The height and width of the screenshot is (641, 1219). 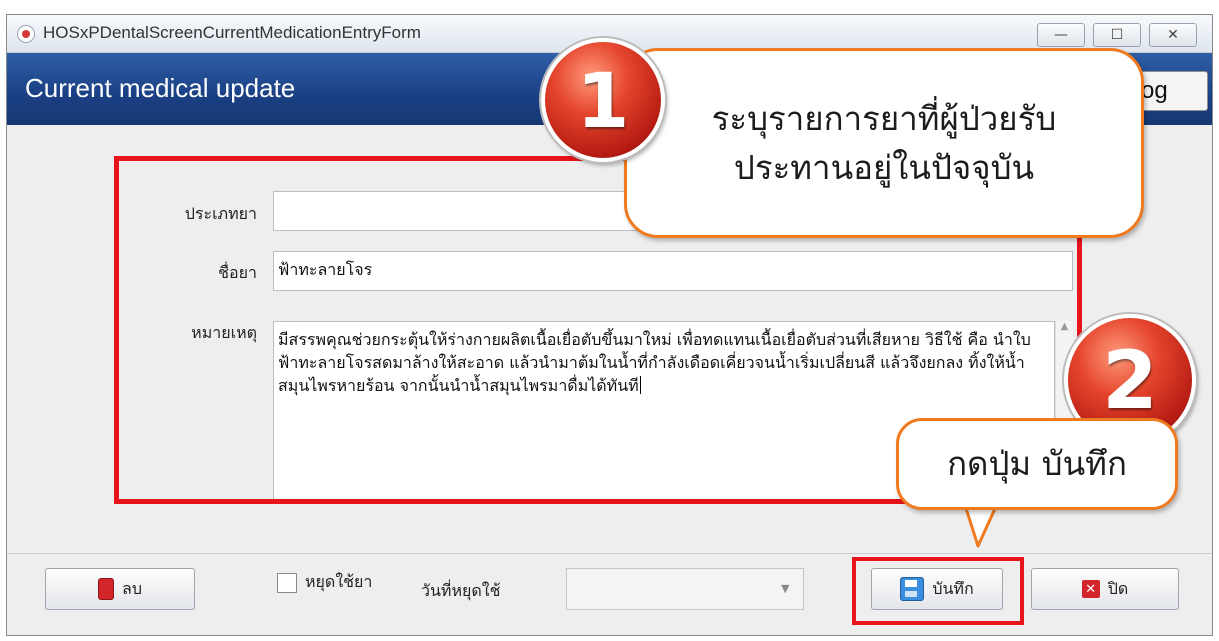 What do you see at coordinates (685, 589) in the screenshot?
I see `stop-date-dropdown: ▼` at bounding box center [685, 589].